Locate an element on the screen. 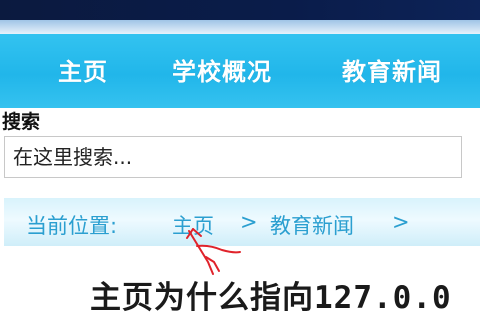 The image size is (480, 320). breadcrumb-item-education-news: 教育新闻 is located at coordinates (312, 225).